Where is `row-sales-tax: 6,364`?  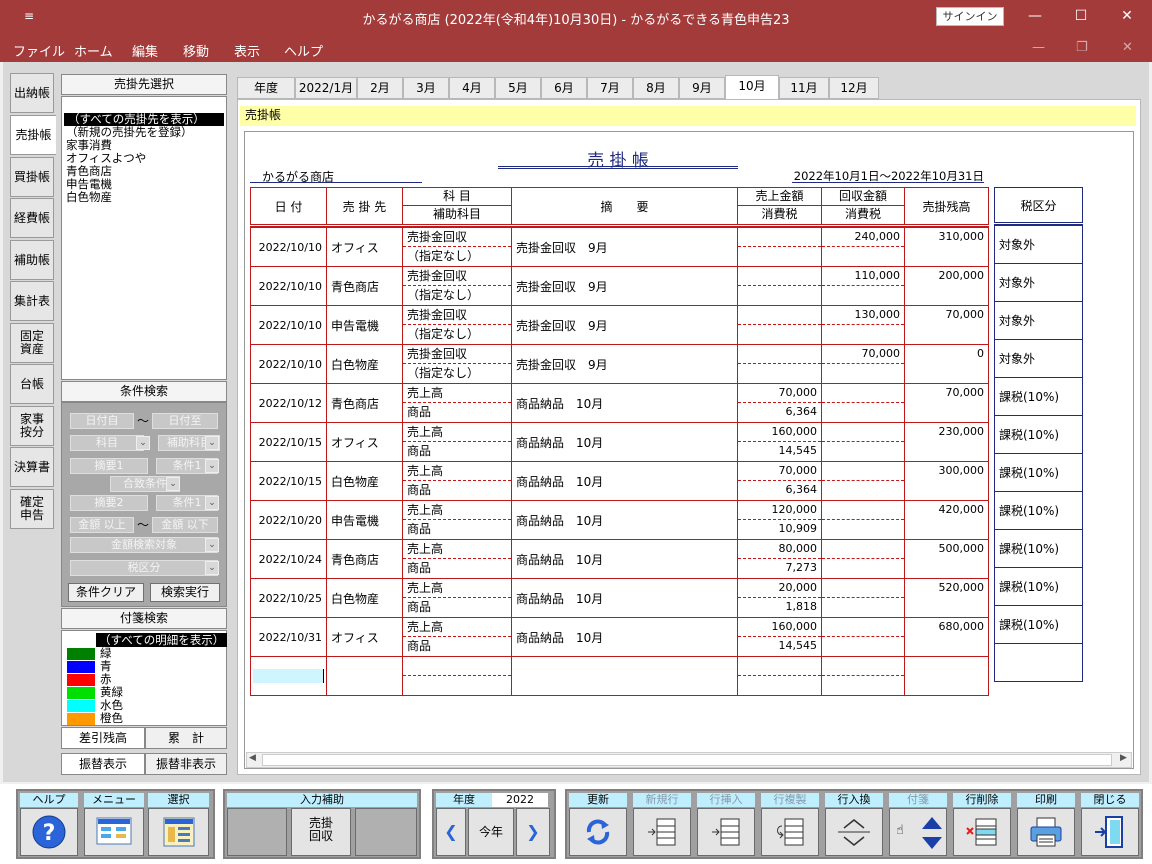 row-sales-tax: 6,364 is located at coordinates (779, 490).